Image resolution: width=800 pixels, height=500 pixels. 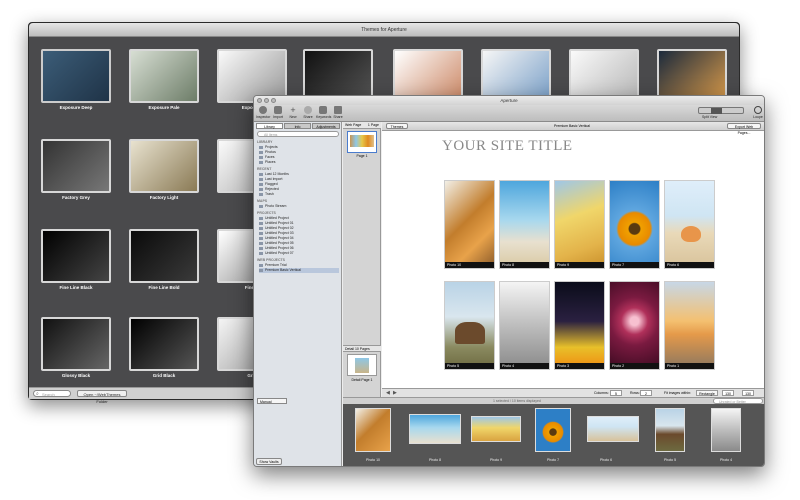 I want to click on theme-label: Exposure Pale, so click(x=164, y=107).